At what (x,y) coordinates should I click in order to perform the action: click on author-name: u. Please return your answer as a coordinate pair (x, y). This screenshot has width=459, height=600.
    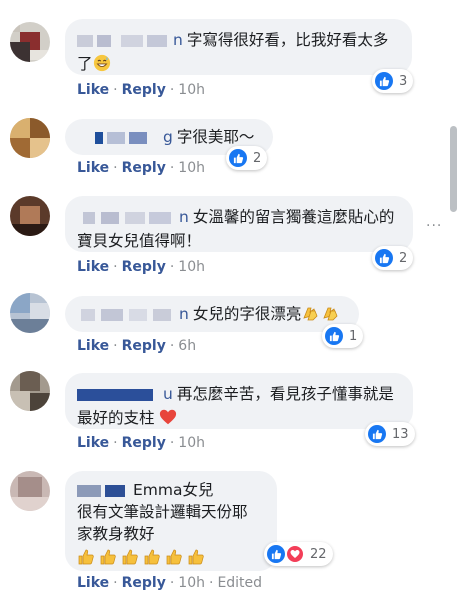
    Looking at the image, I should click on (168, 394).